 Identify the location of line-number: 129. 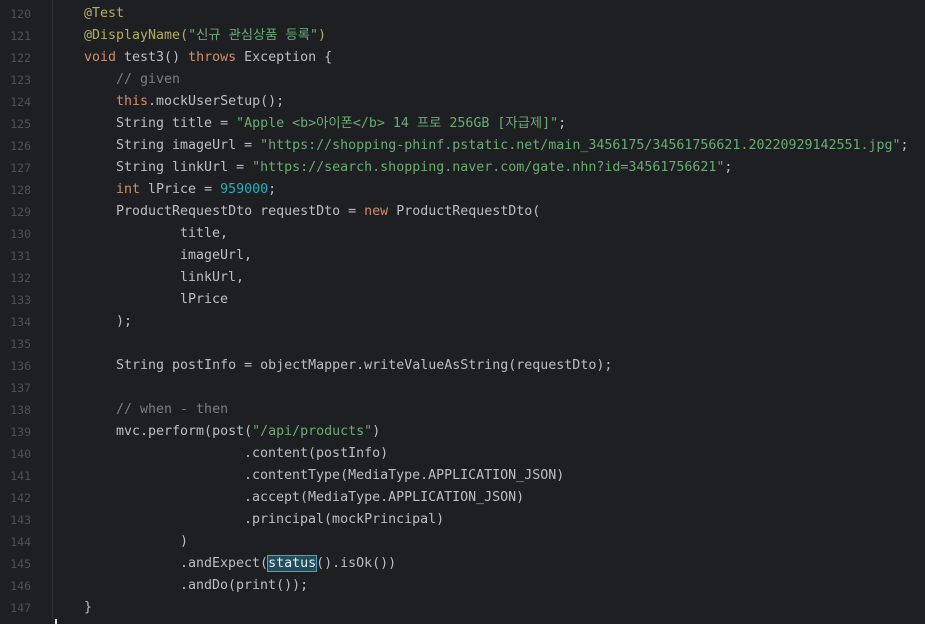
(20, 212).